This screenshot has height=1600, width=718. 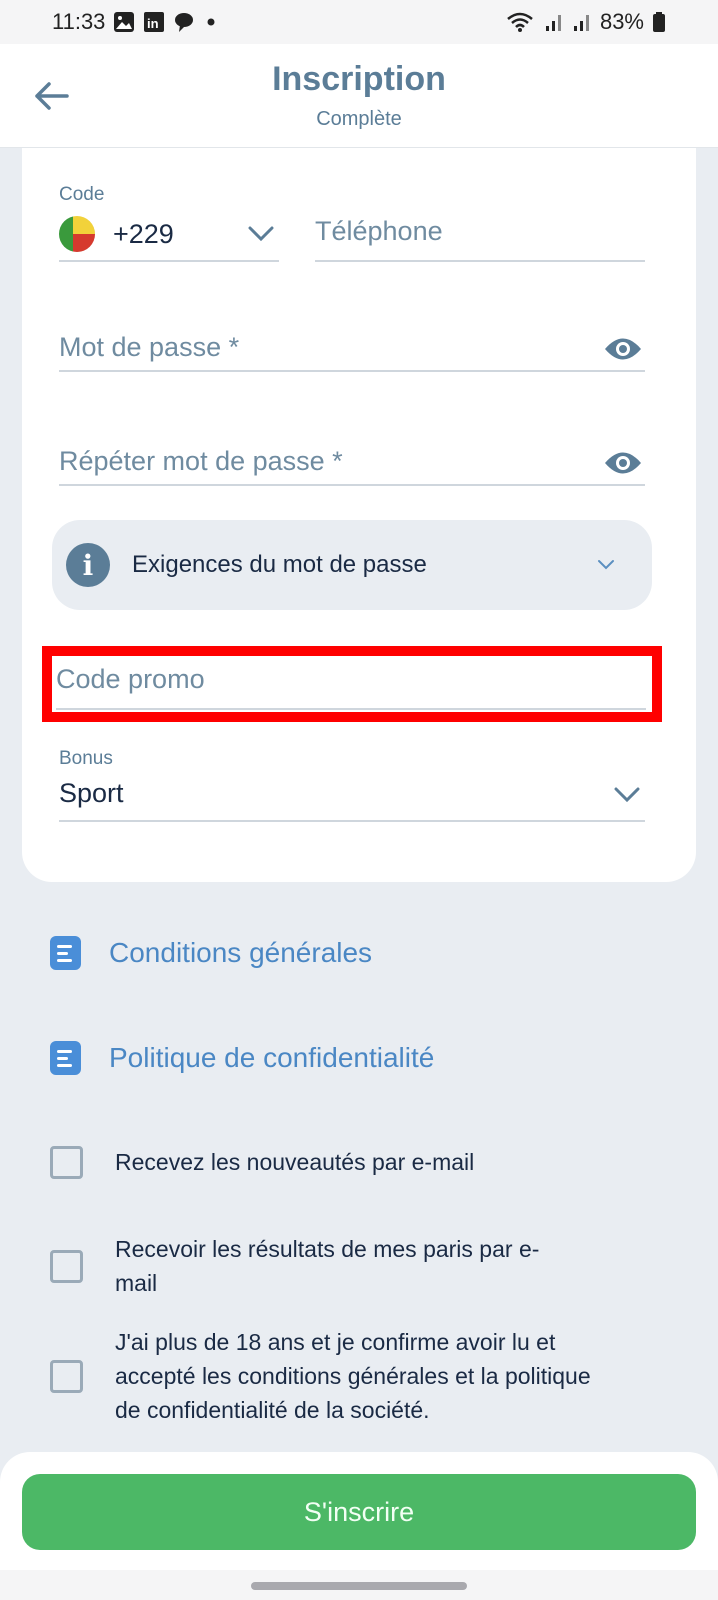 What do you see at coordinates (352, 338) in the screenshot?
I see `password-input: Mot de passe *` at bounding box center [352, 338].